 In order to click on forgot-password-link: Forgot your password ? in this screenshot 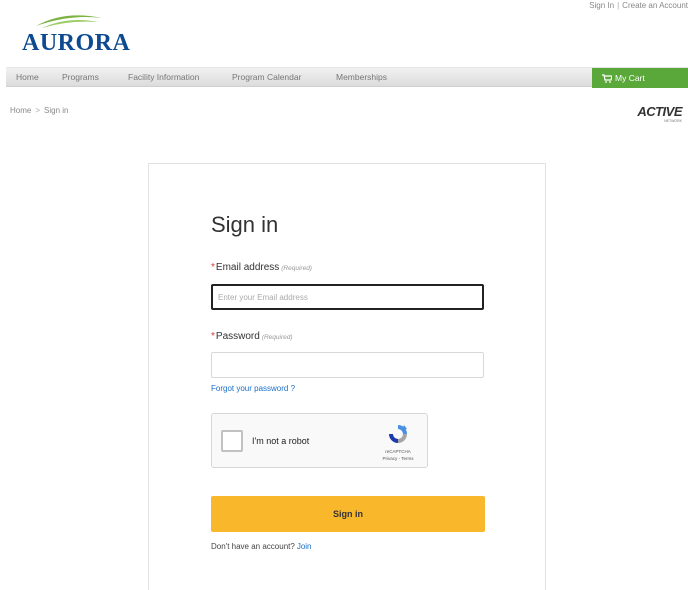, I will do `click(253, 388)`.